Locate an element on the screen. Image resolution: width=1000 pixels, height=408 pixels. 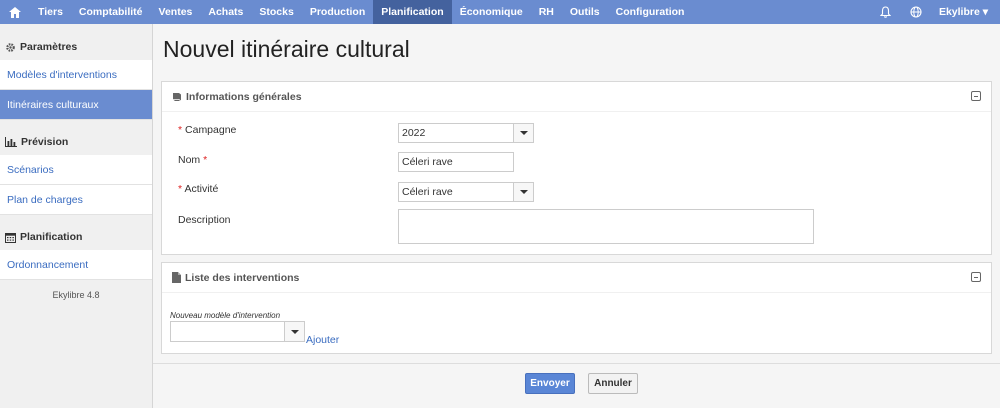
nav-tiers: Tiers is located at coordinates (50, 12).